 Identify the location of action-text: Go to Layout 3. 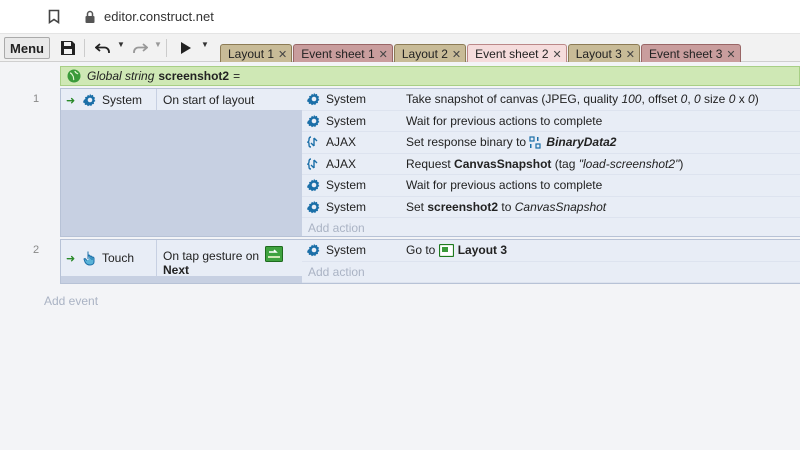
(457, 250).